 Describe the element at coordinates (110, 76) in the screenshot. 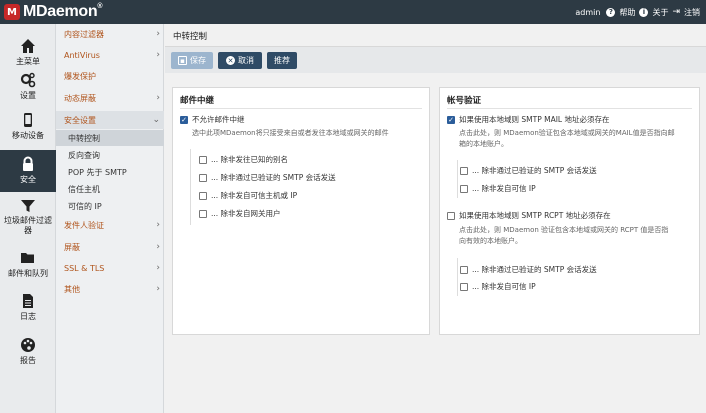

I see `submenu-outbreak-protection: 爆发保护` at that location.